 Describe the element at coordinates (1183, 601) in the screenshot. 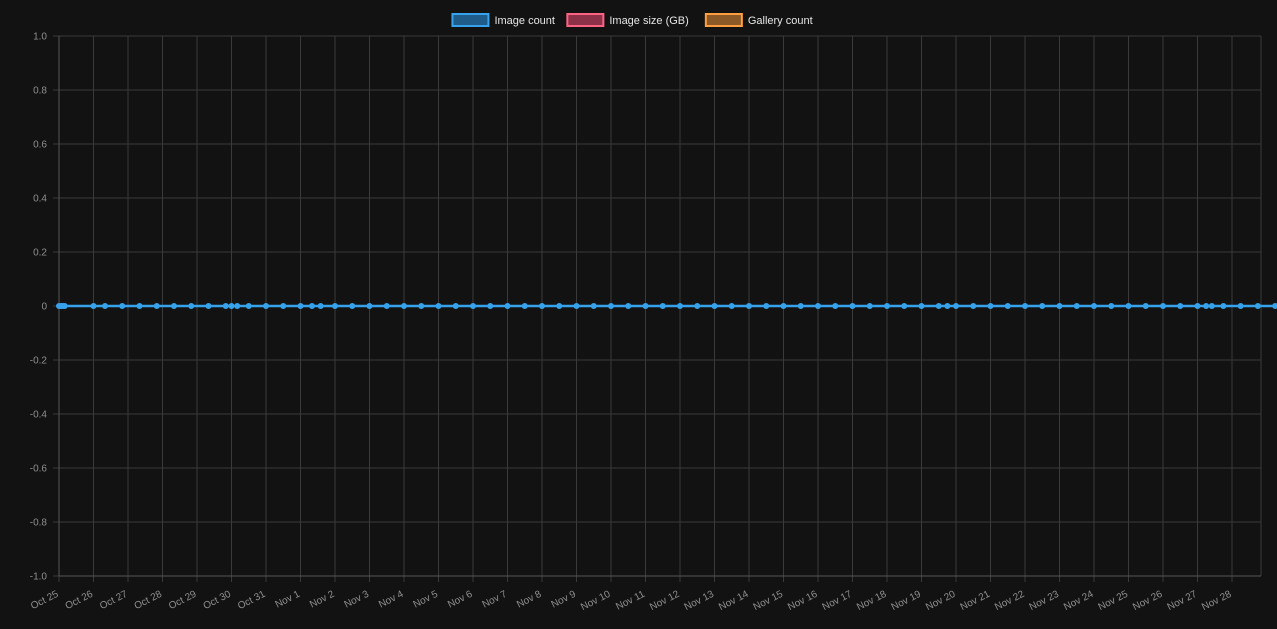

I see `x-tick-label: Nov 27` at that location.